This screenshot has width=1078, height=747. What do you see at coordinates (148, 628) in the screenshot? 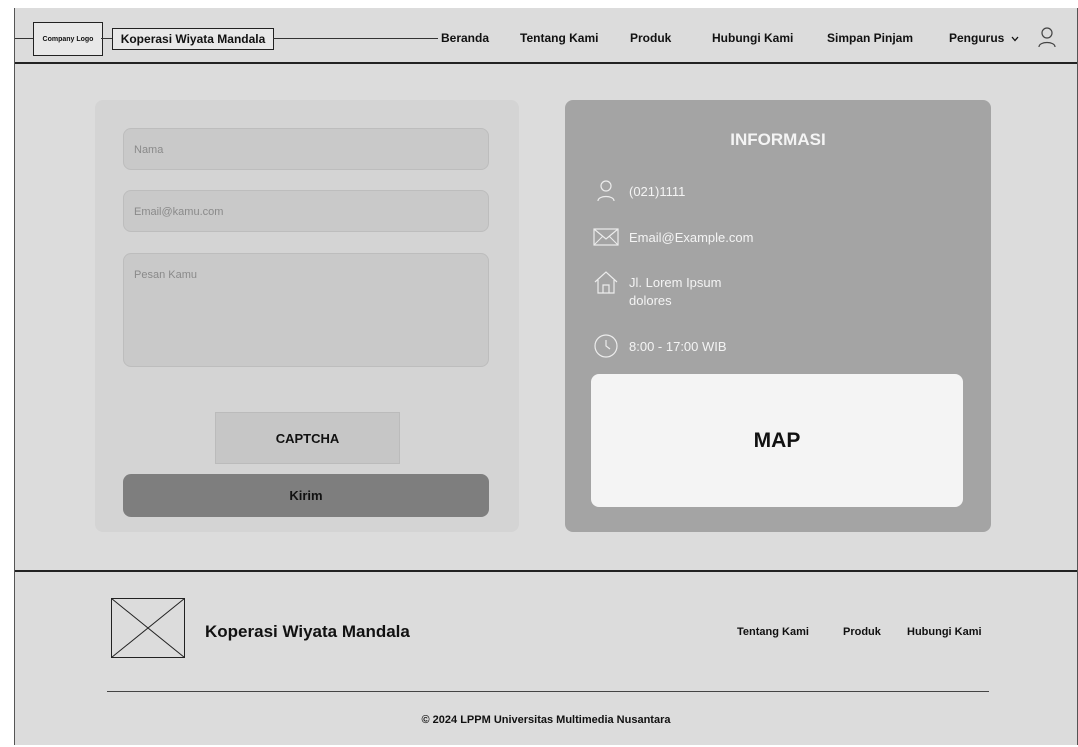
I see `image-placeholder-icon` at bounding box center [148, 628].